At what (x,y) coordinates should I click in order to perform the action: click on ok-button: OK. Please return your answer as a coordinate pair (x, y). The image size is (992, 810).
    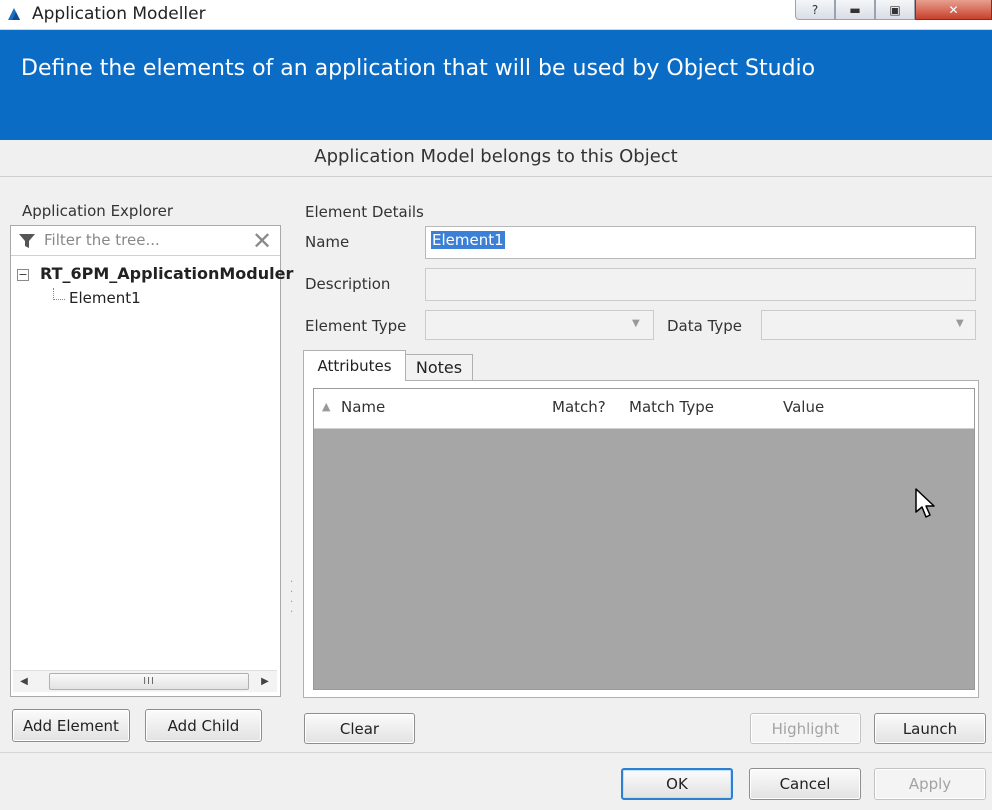
    Looking at the image, I should click on (677, 784).